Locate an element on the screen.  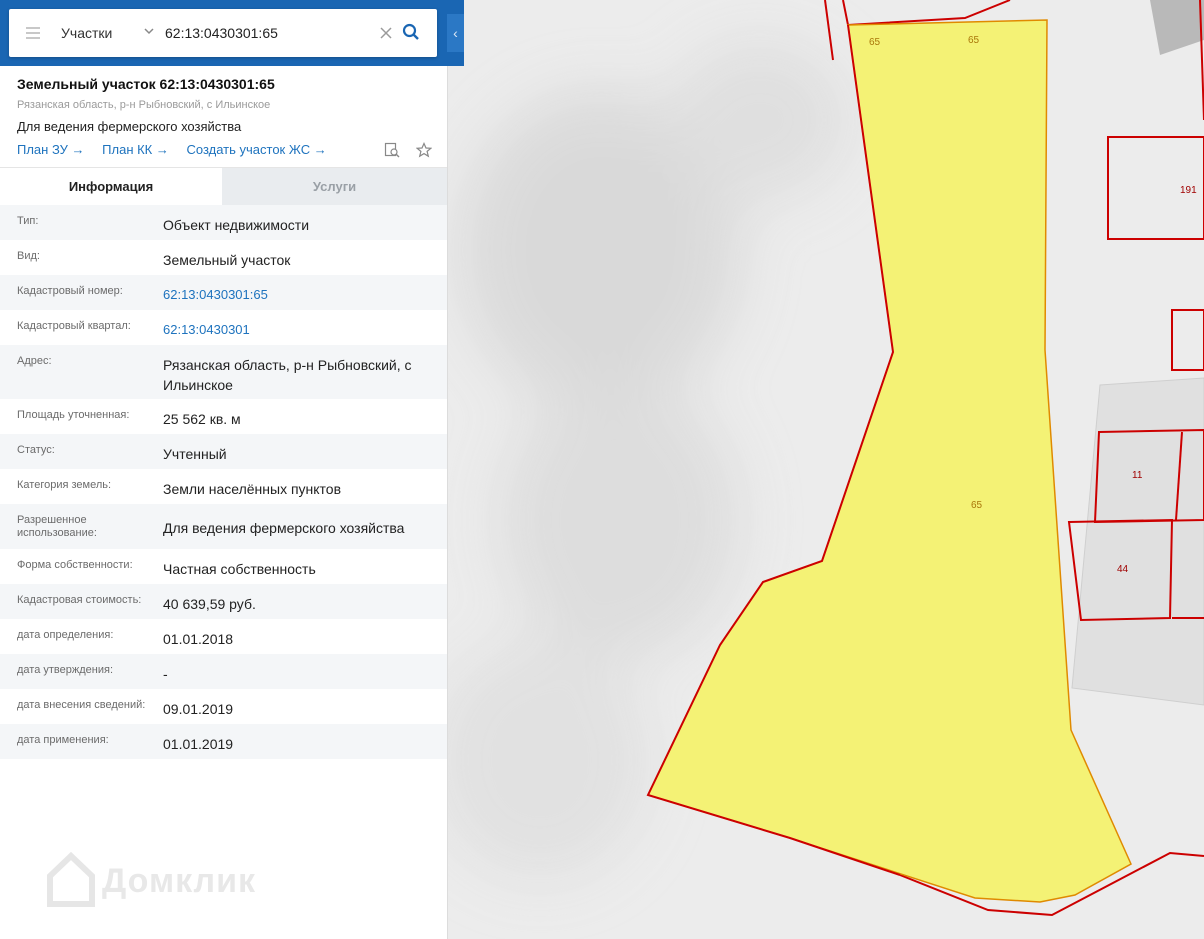
list-item: Статус: Учтенный is located at coordinates (223, 451).